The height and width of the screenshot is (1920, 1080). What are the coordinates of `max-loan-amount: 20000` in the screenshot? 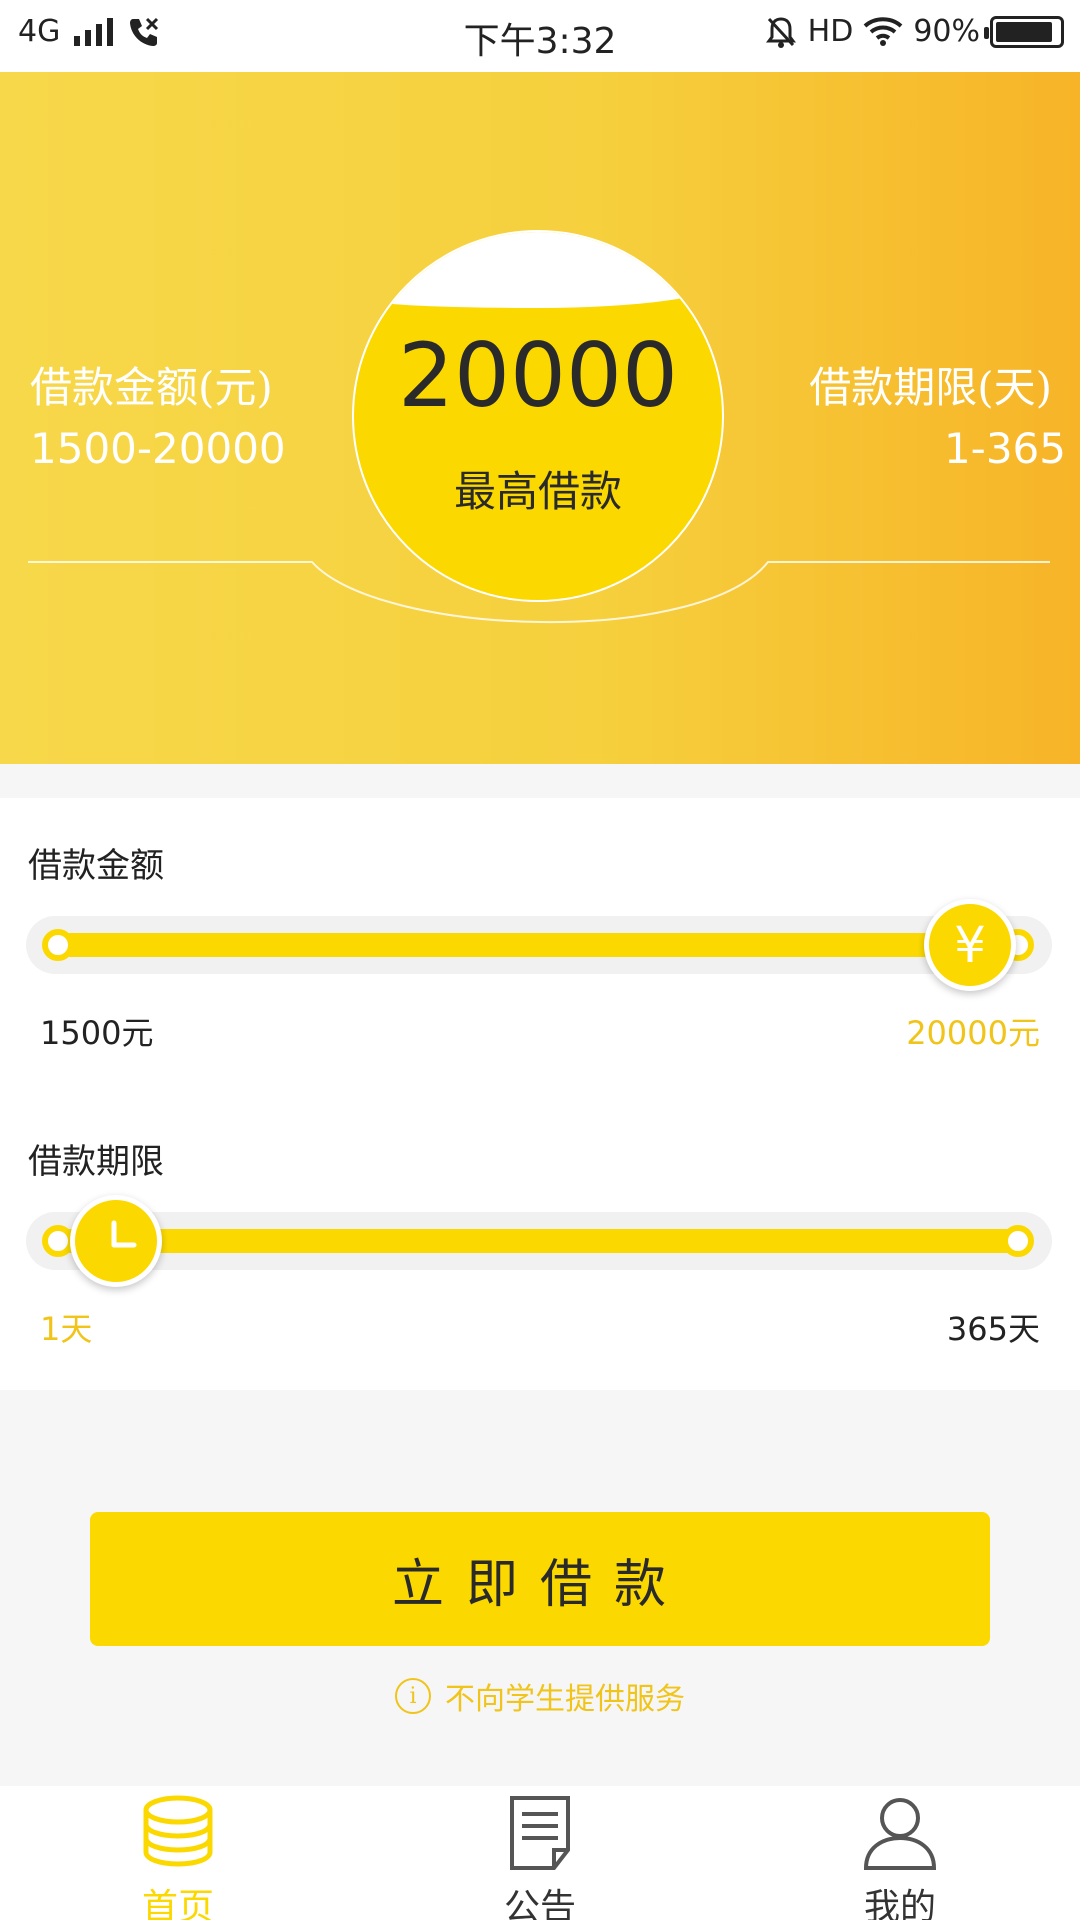 It's located at (538, 375).